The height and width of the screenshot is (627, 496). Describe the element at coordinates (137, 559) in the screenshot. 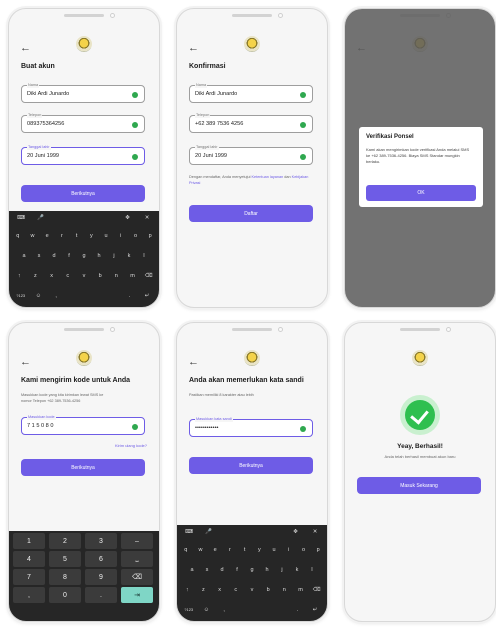

I see `space-key: ⎵` at that location.